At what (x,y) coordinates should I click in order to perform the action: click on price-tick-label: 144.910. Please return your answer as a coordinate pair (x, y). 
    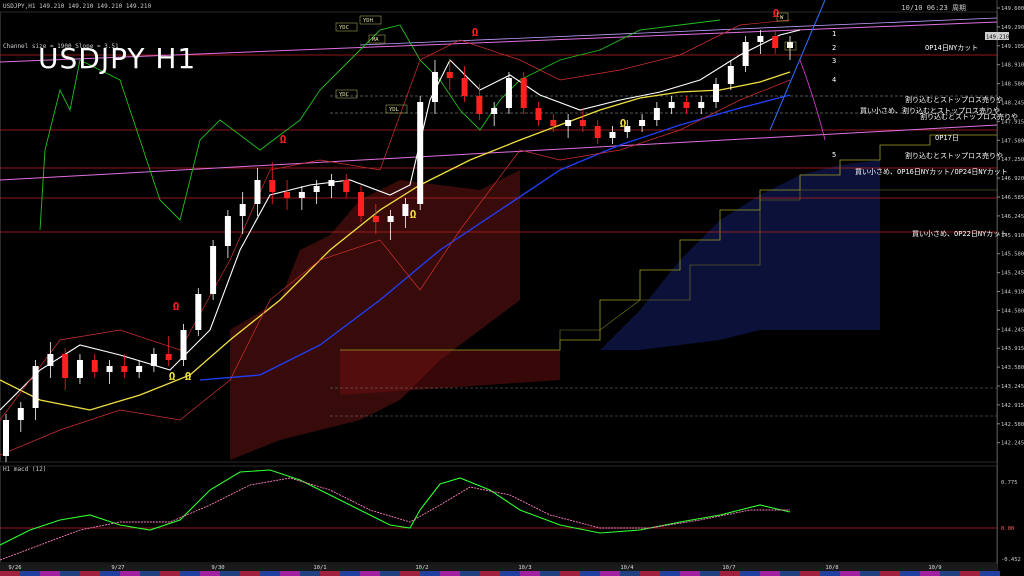
    Looking at the image, I should click on (1012, 293).